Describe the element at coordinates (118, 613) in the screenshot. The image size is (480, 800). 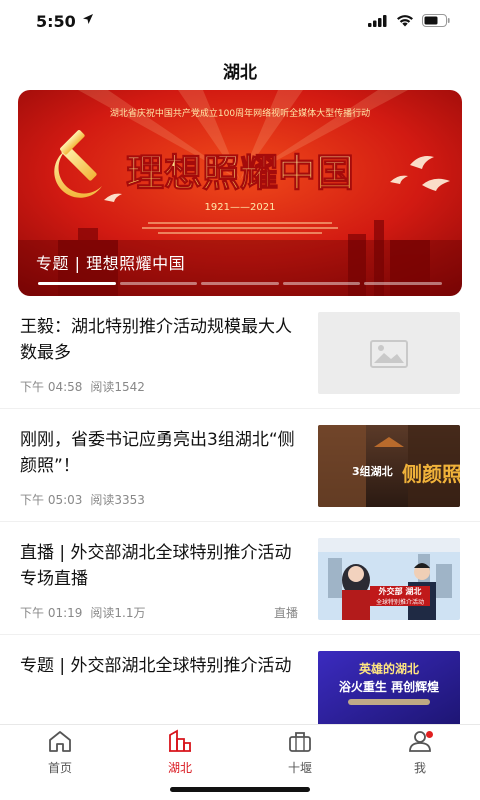
I see `news-reads: 阅读1.1万` at that location.